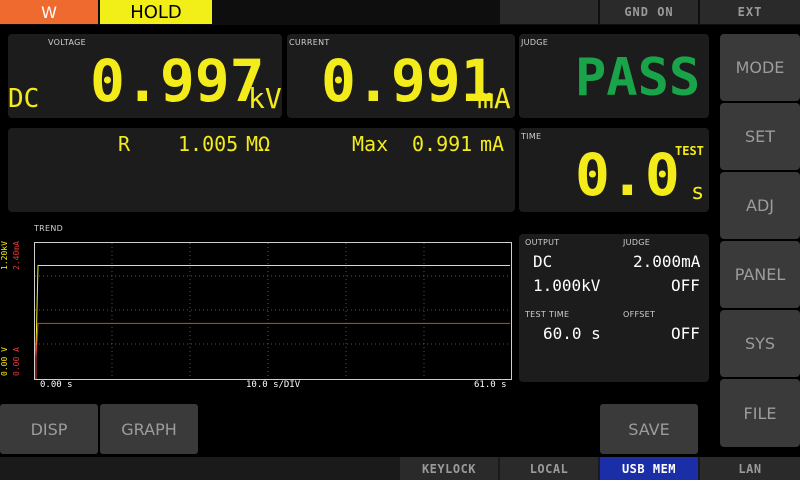  Describe the element at coordinates (531, 136) in the screenshot. I see `time-label: TIME` at that location.